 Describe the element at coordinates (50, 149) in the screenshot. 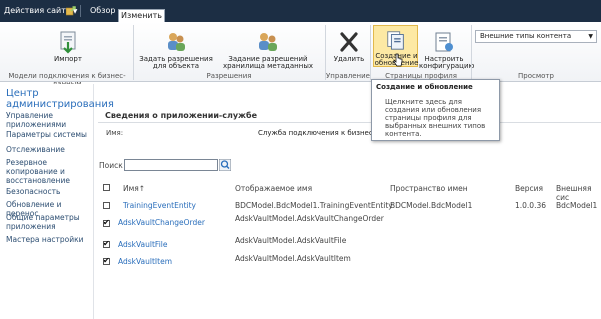

I see `nav-item-monitoring: Отслеживание` at that location.